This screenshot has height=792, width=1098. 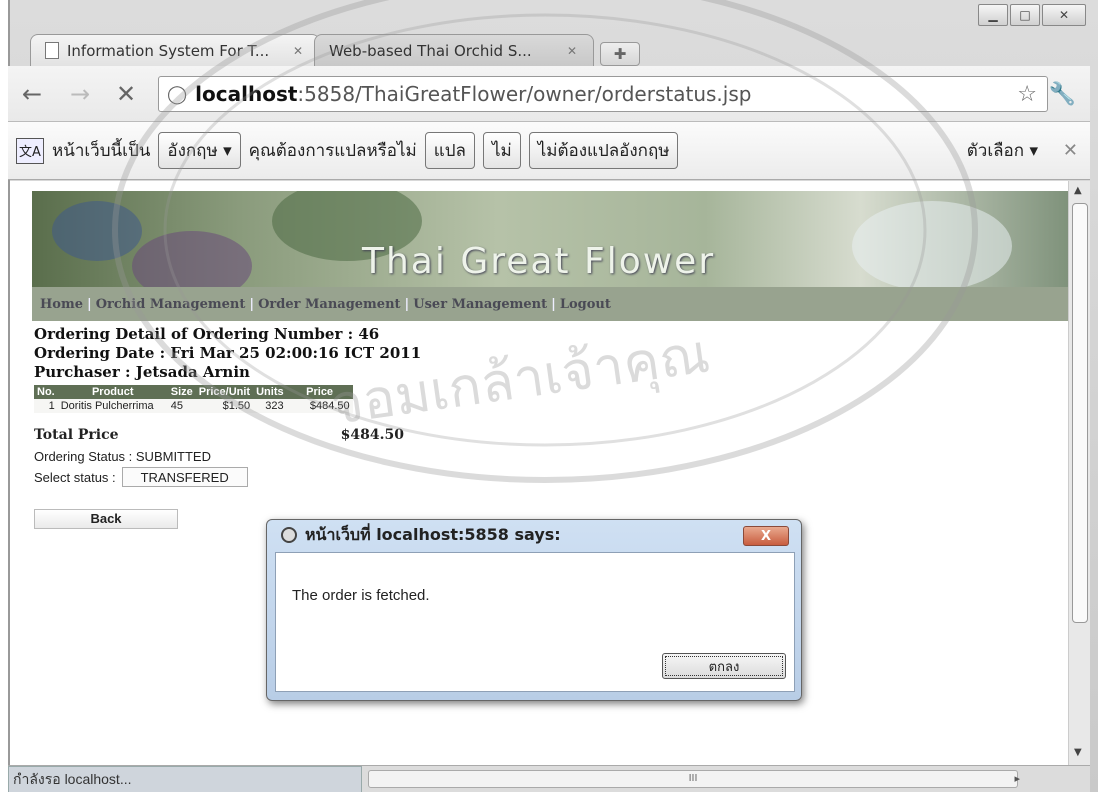 What do you see at coordinates (46, 392) in the screenshot?
I see `col-no: No.` at bounding box center [46, 392].